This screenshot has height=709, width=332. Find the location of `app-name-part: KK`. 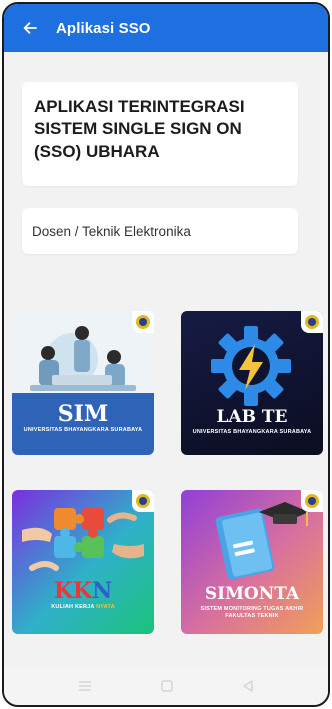

app-name-part: KK is located at coordinates (73, 591).